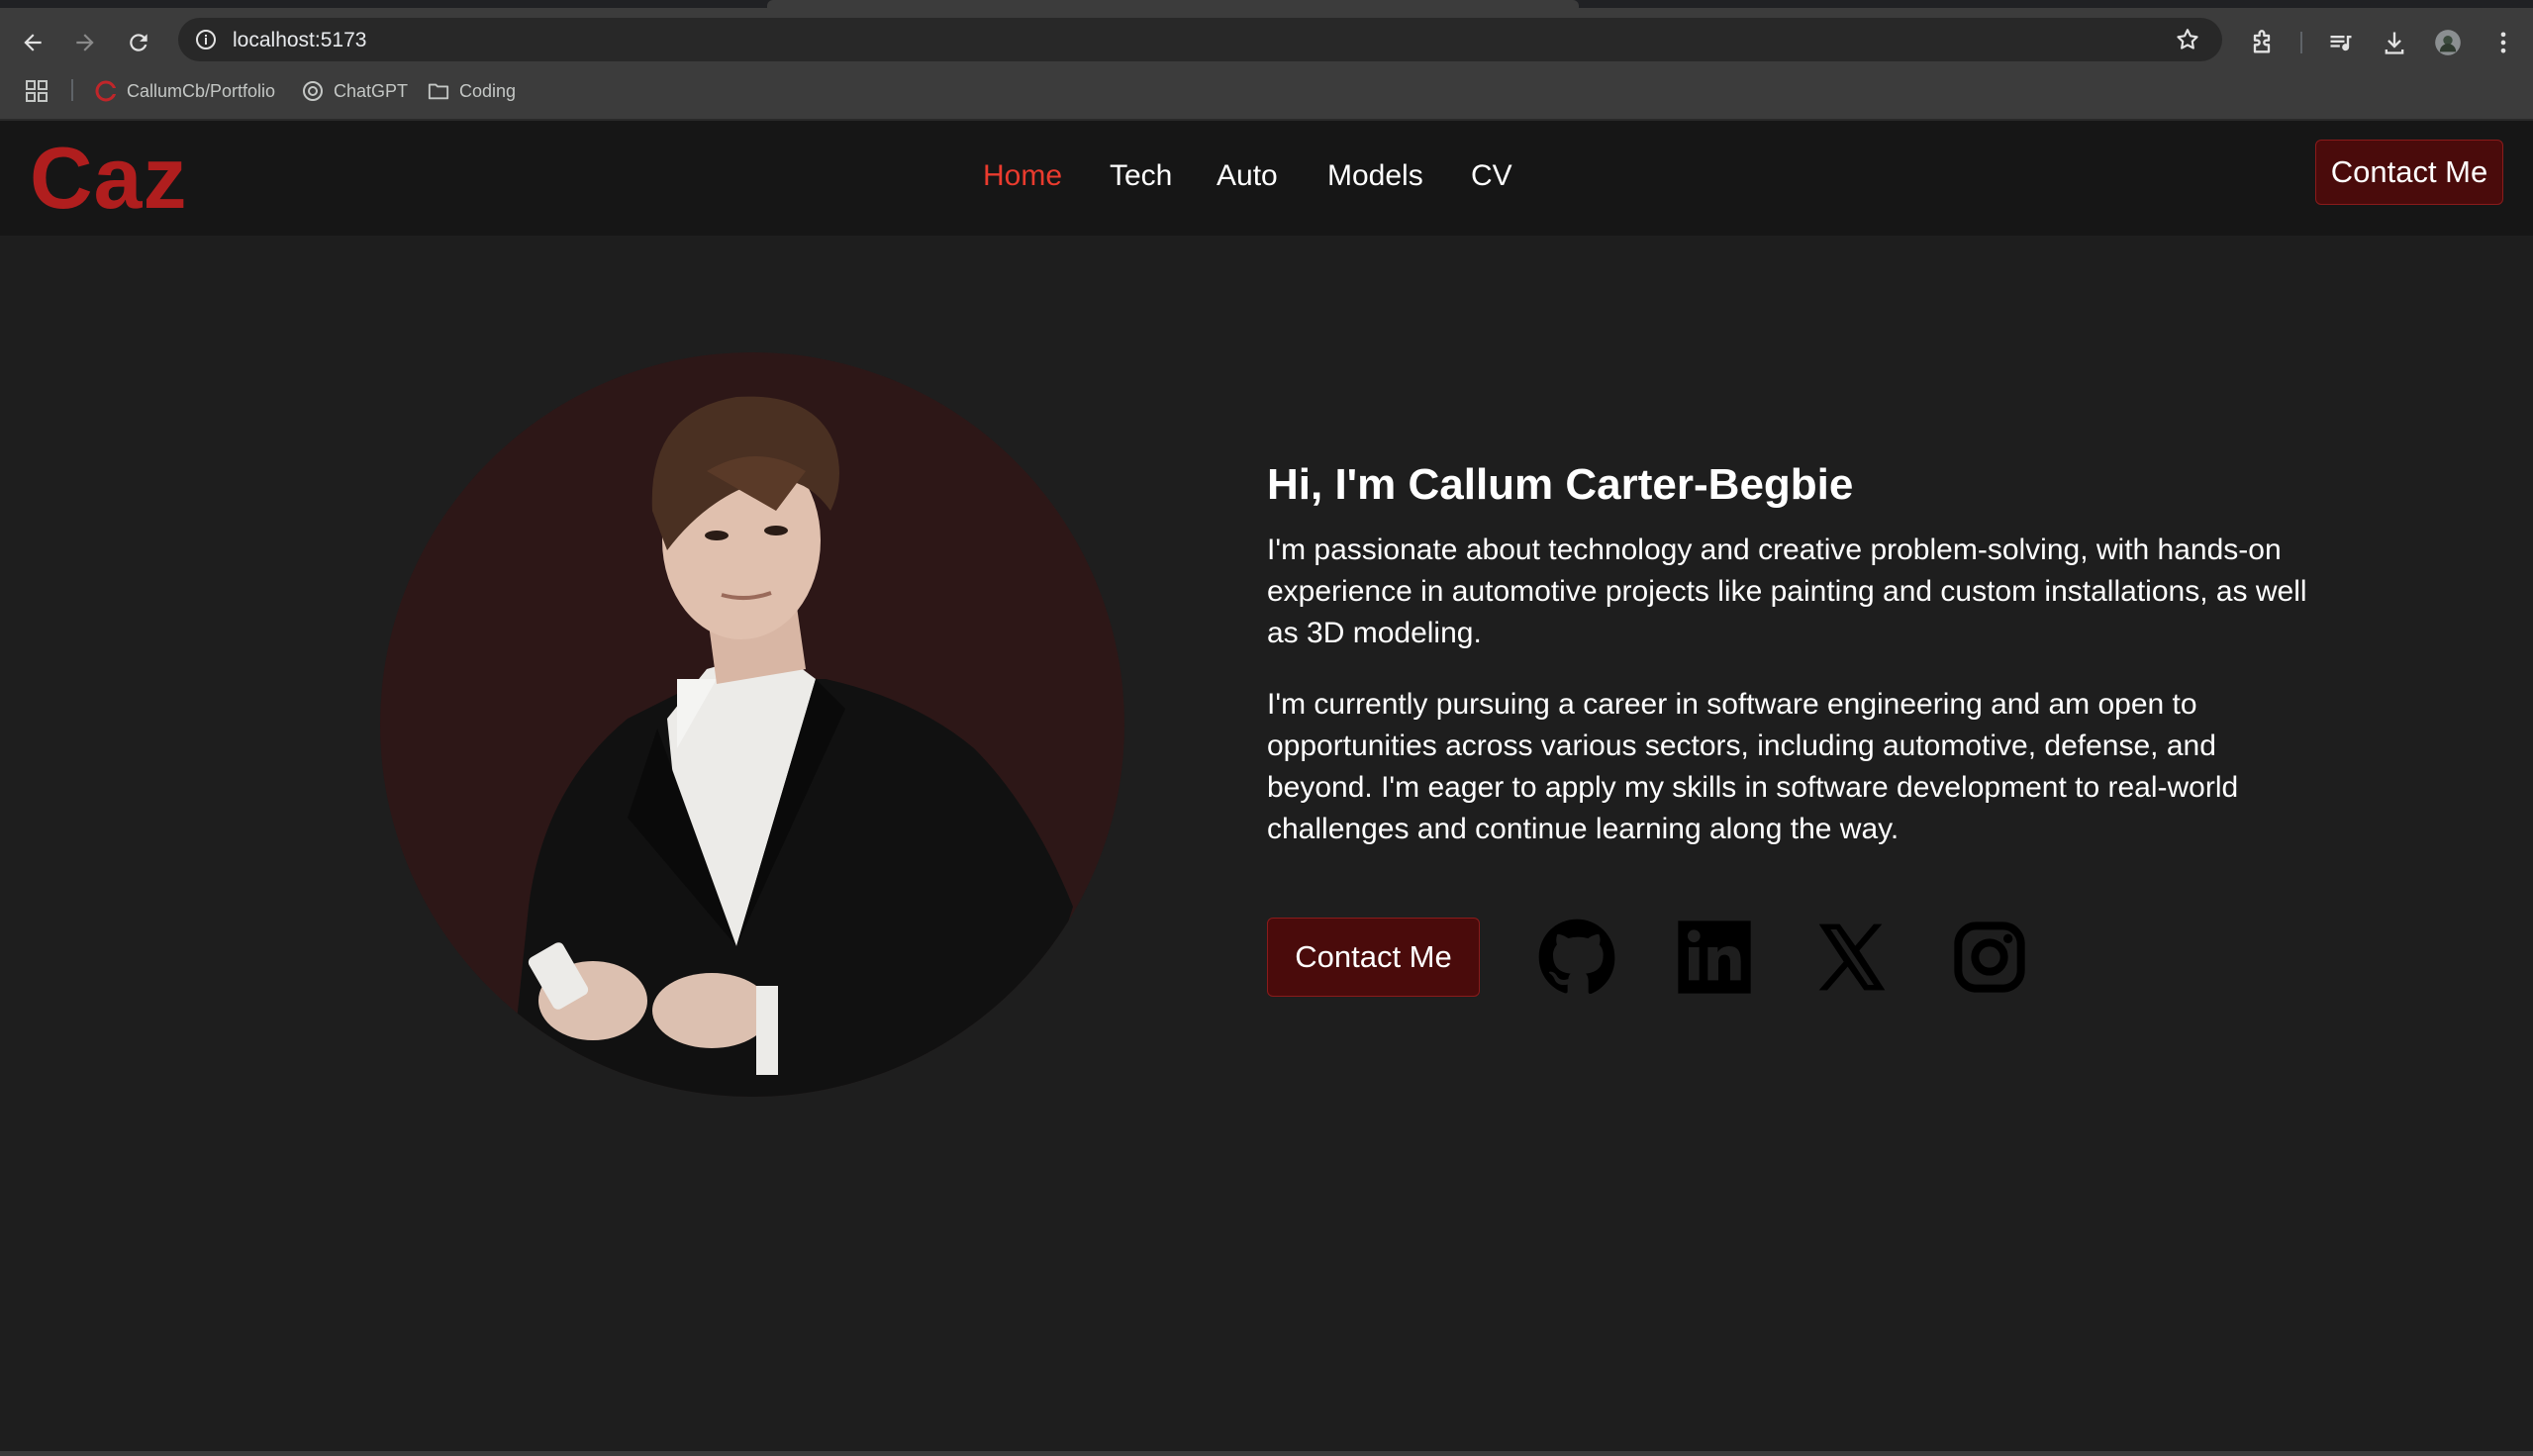 This screenshot has height=1456, width=2533. Describe the element at coordinates (1560, 484) in the screenshot. I see `hero-heading: Hi, I'm Callum Carter-Begbie` at that location.